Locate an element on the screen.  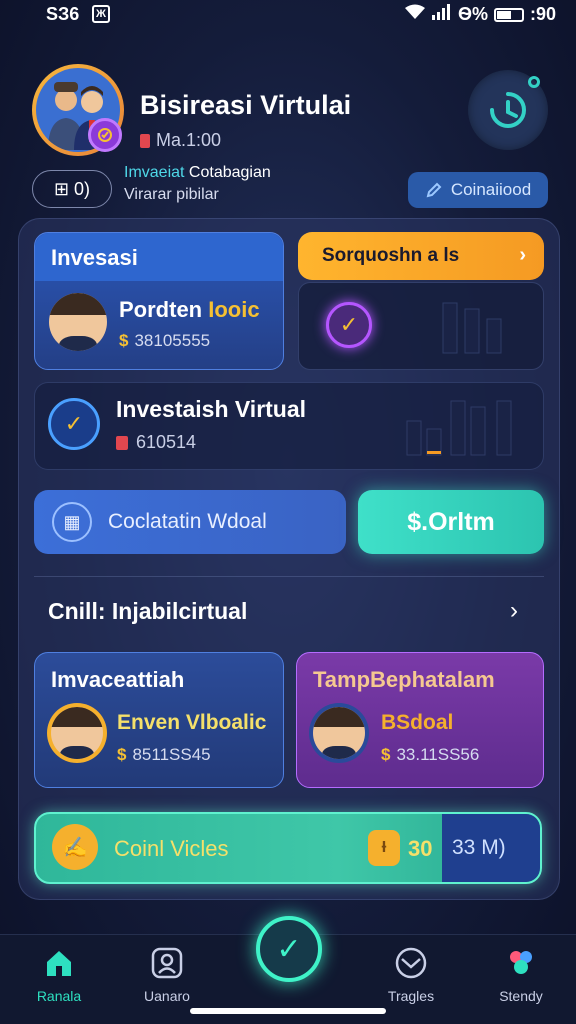
clock-icon is located at coordinates (508, 110).